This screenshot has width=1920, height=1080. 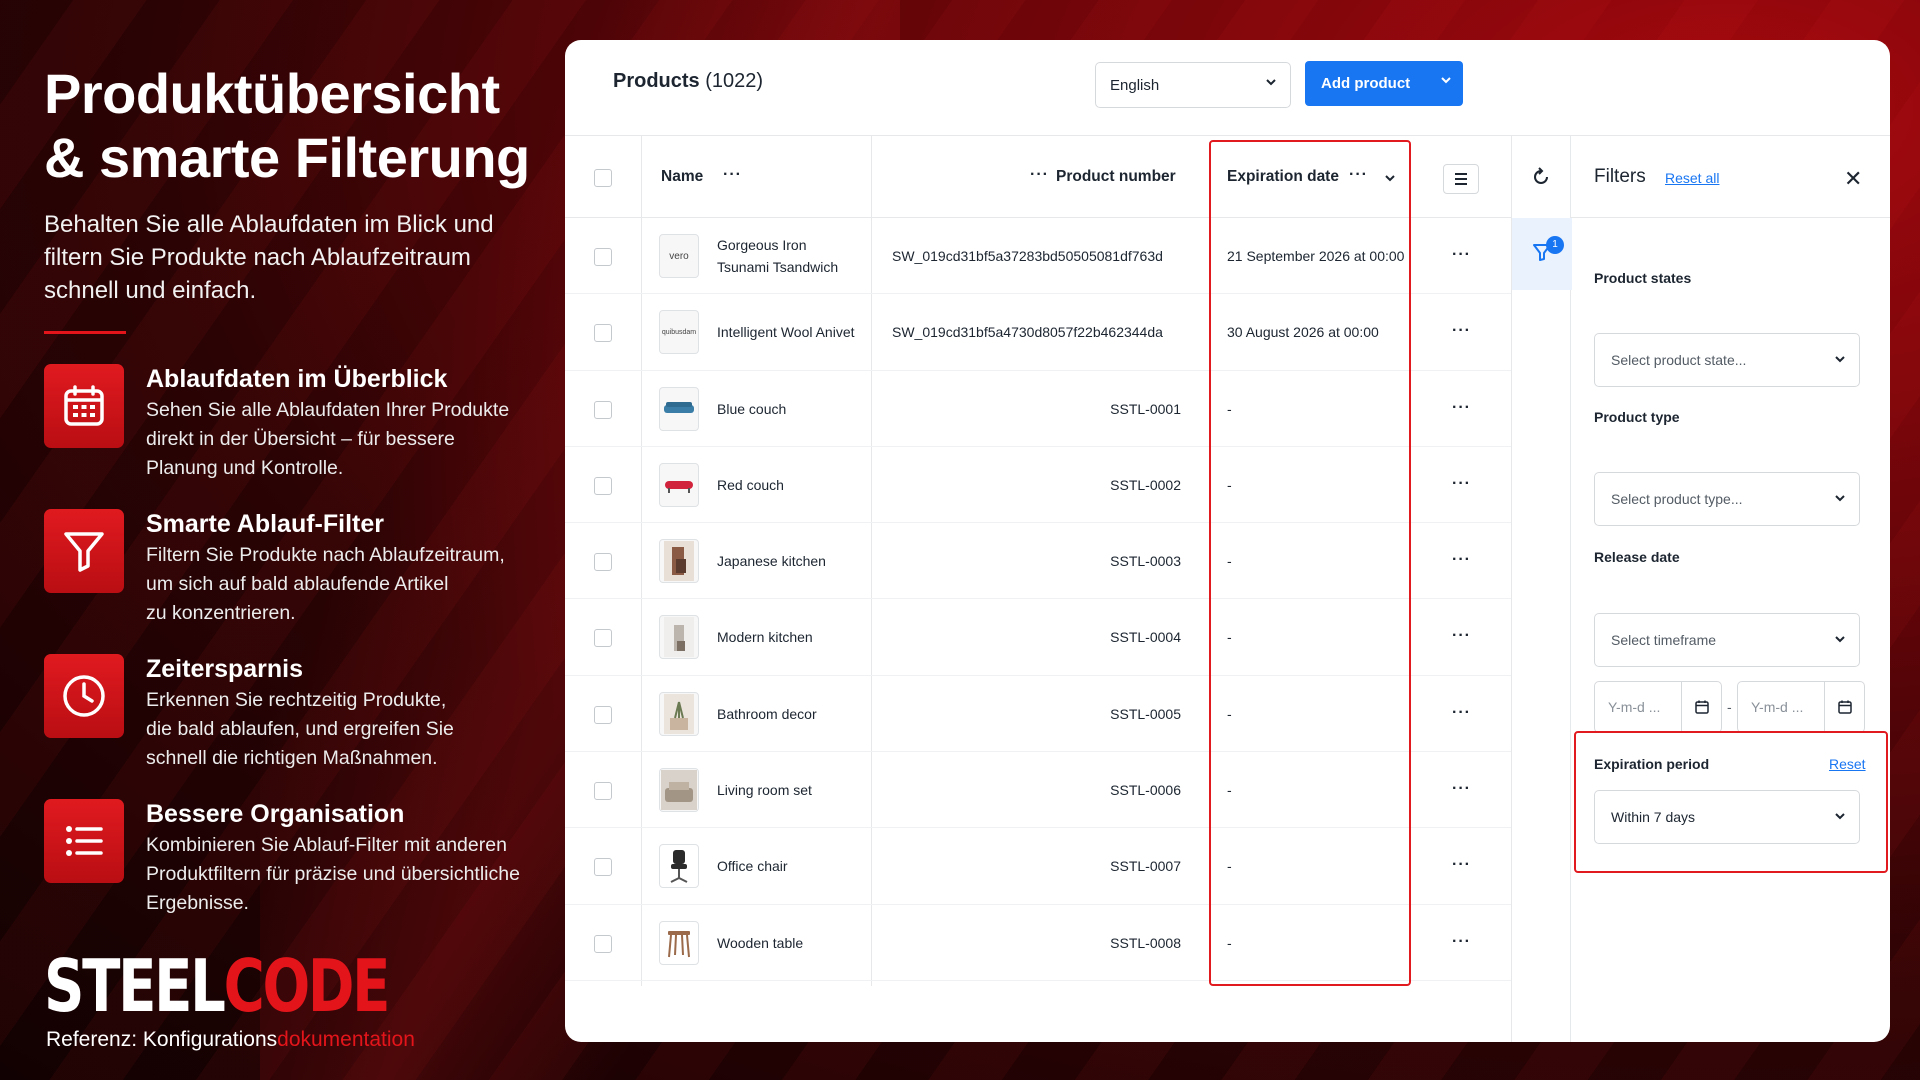 What do you see at coordinates (1637, 557) in the screenshot?
I see `release-date-label: Release date` at bounding box center [1637, 557].